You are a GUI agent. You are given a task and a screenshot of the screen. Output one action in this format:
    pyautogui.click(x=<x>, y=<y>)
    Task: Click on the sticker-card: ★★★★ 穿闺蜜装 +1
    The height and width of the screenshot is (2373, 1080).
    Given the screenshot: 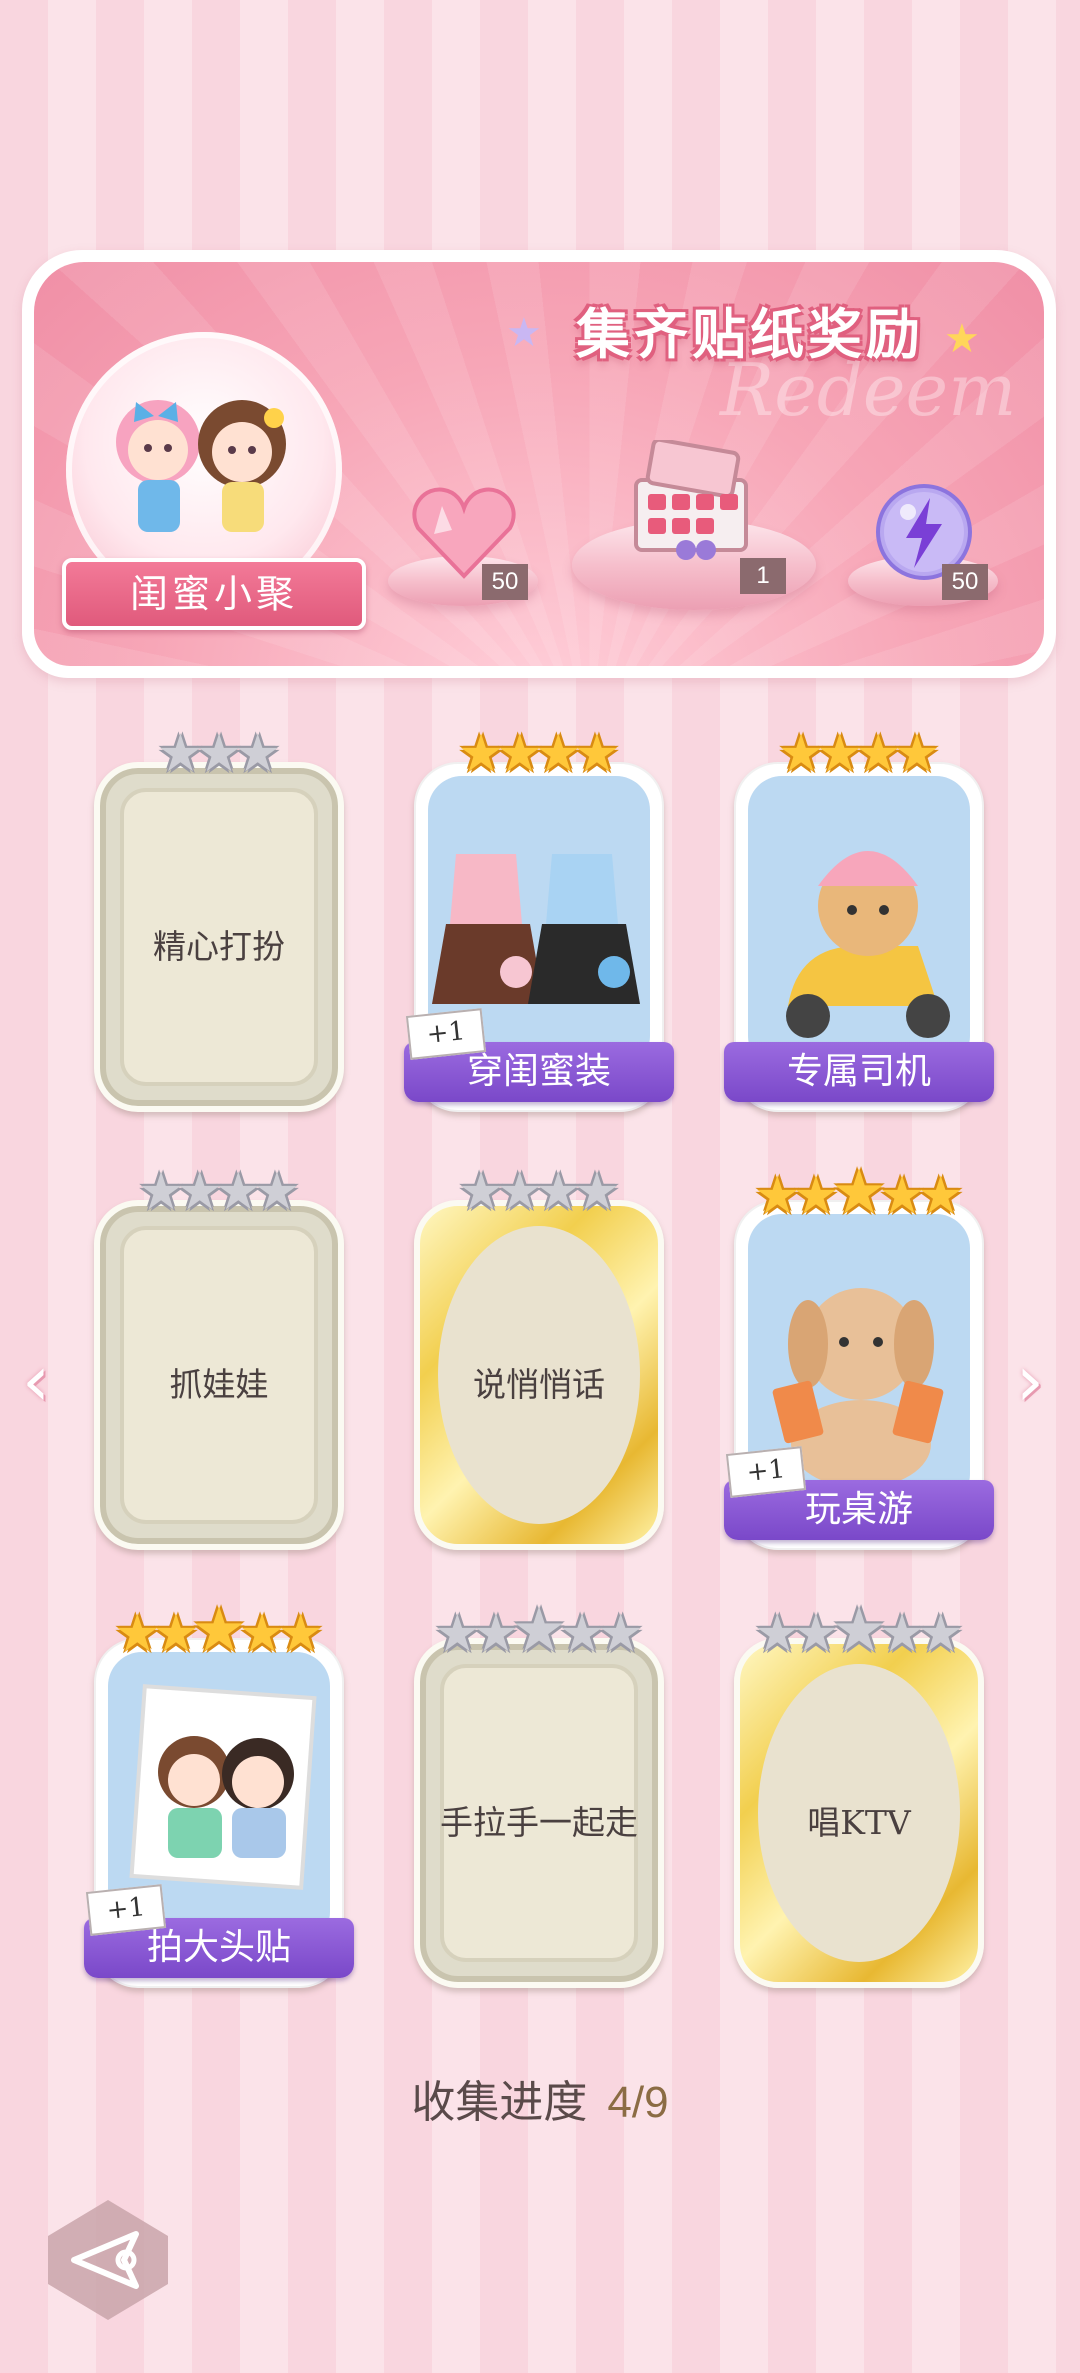 What is the action you would take?
    pyautogui.click(x=539, y=920)
    